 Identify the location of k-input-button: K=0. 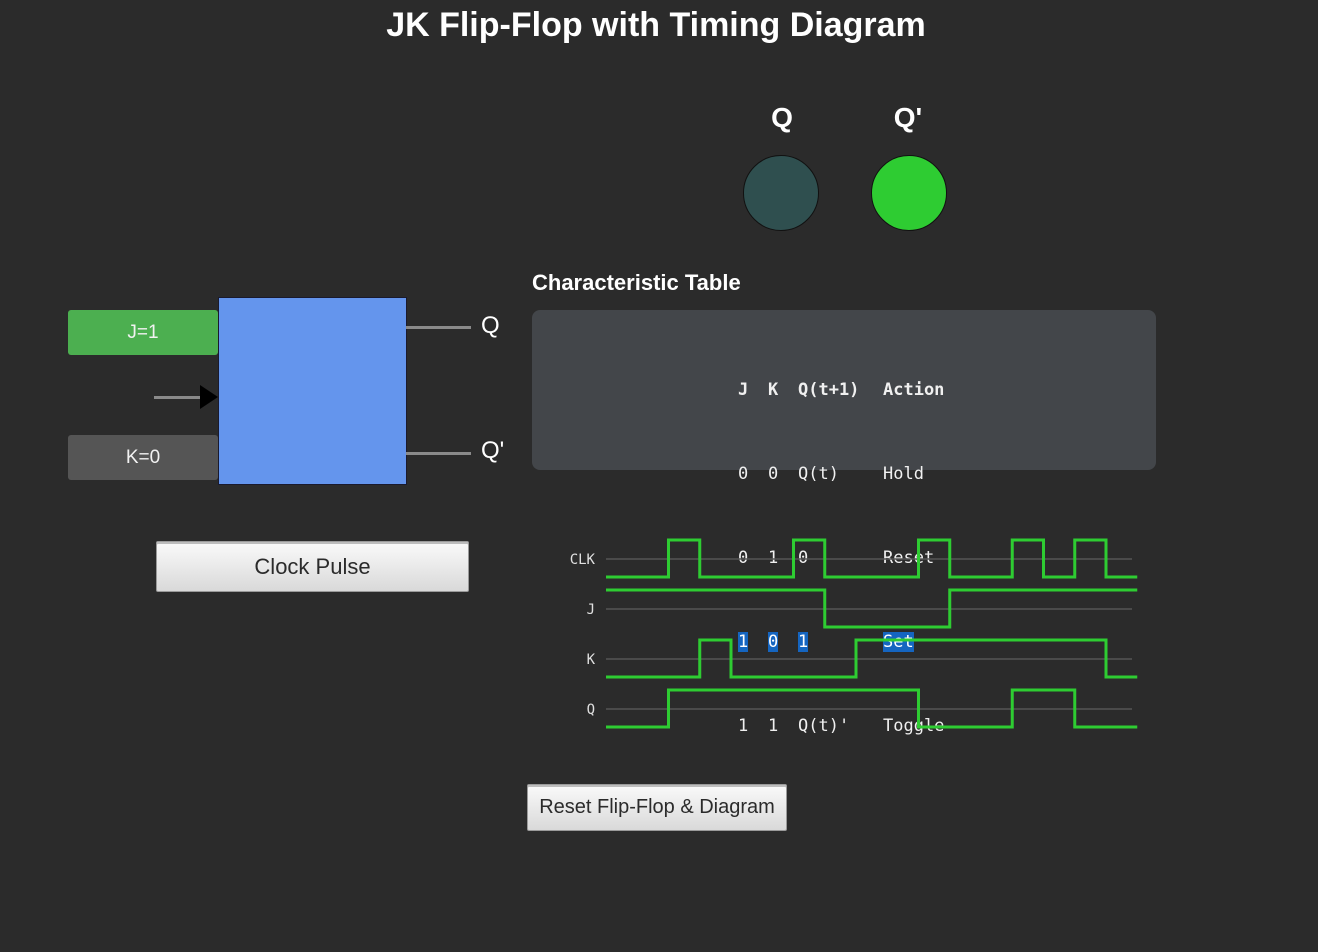
(143, 457).